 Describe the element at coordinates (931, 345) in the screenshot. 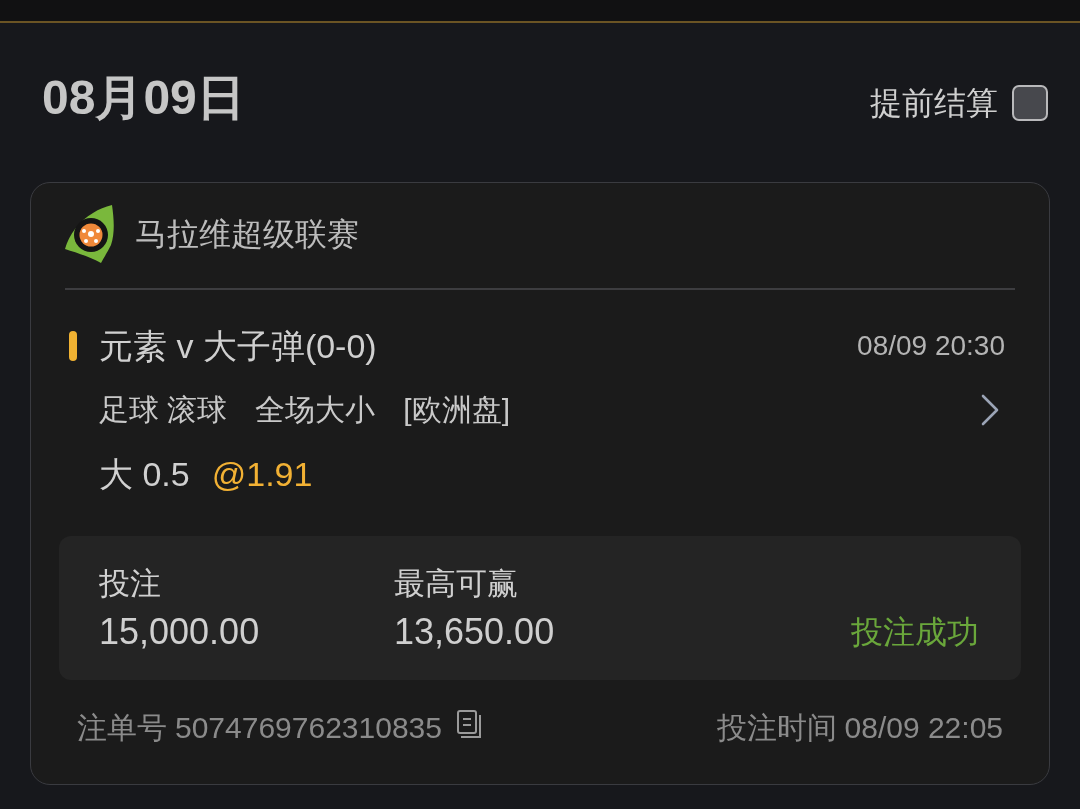

I see `match-time: 08/09 20:30` at that location.